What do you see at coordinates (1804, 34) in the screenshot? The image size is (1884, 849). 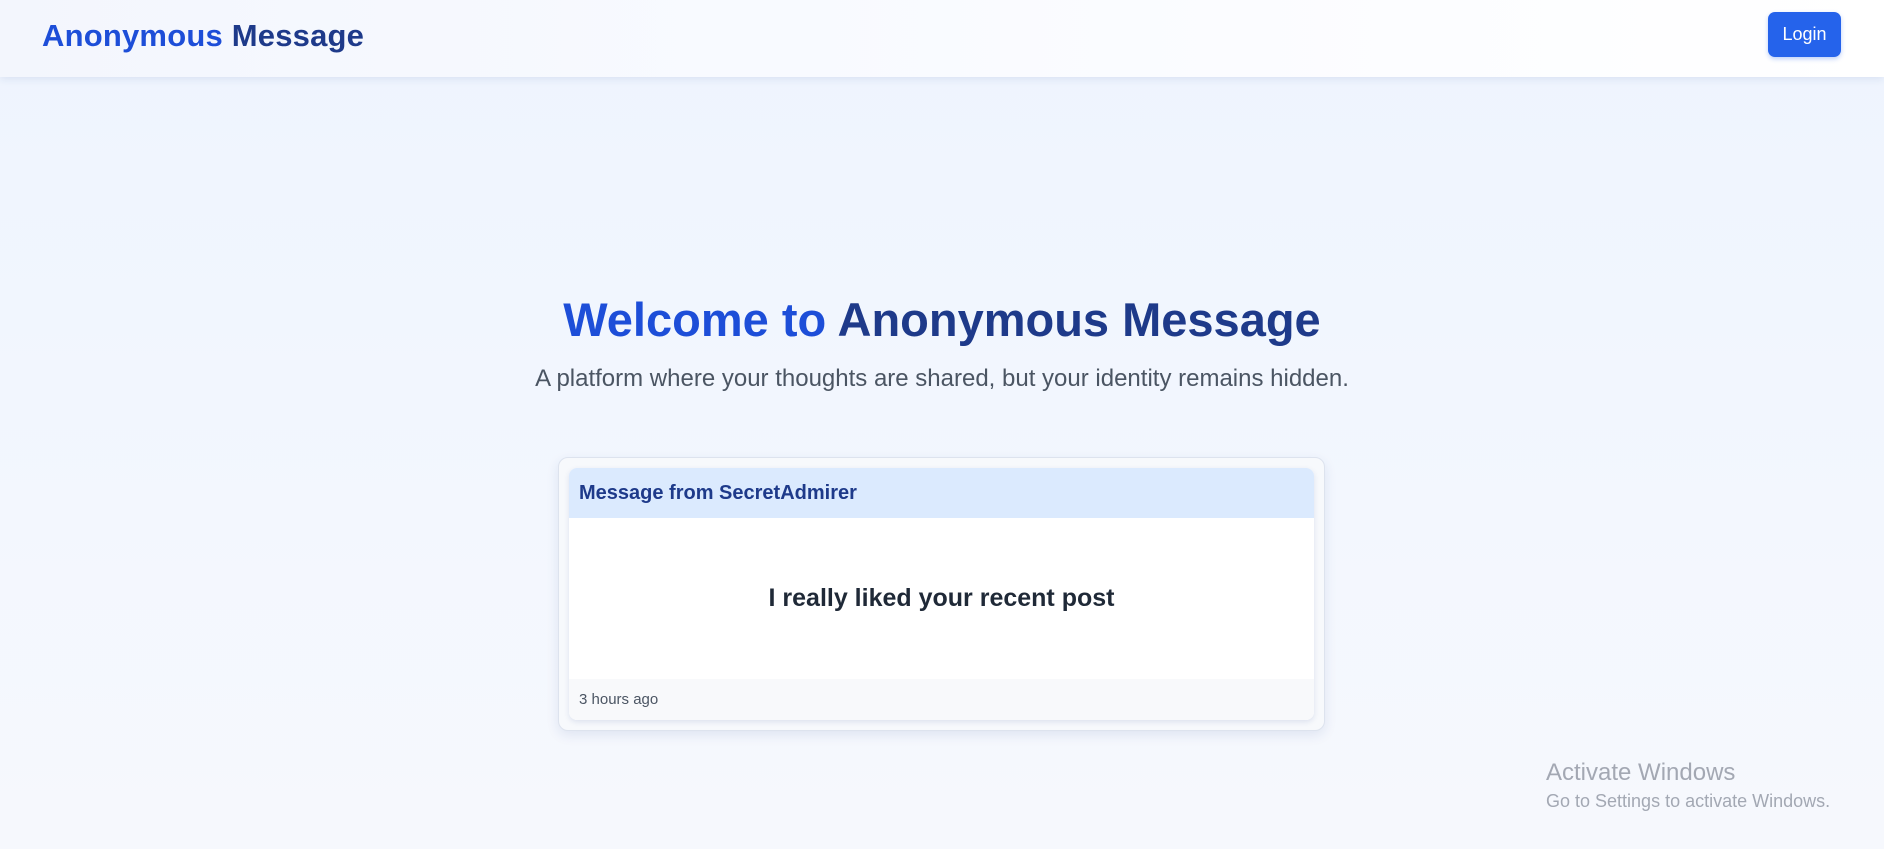 I see `login-button: Login` at bounding box center [1804, 34].